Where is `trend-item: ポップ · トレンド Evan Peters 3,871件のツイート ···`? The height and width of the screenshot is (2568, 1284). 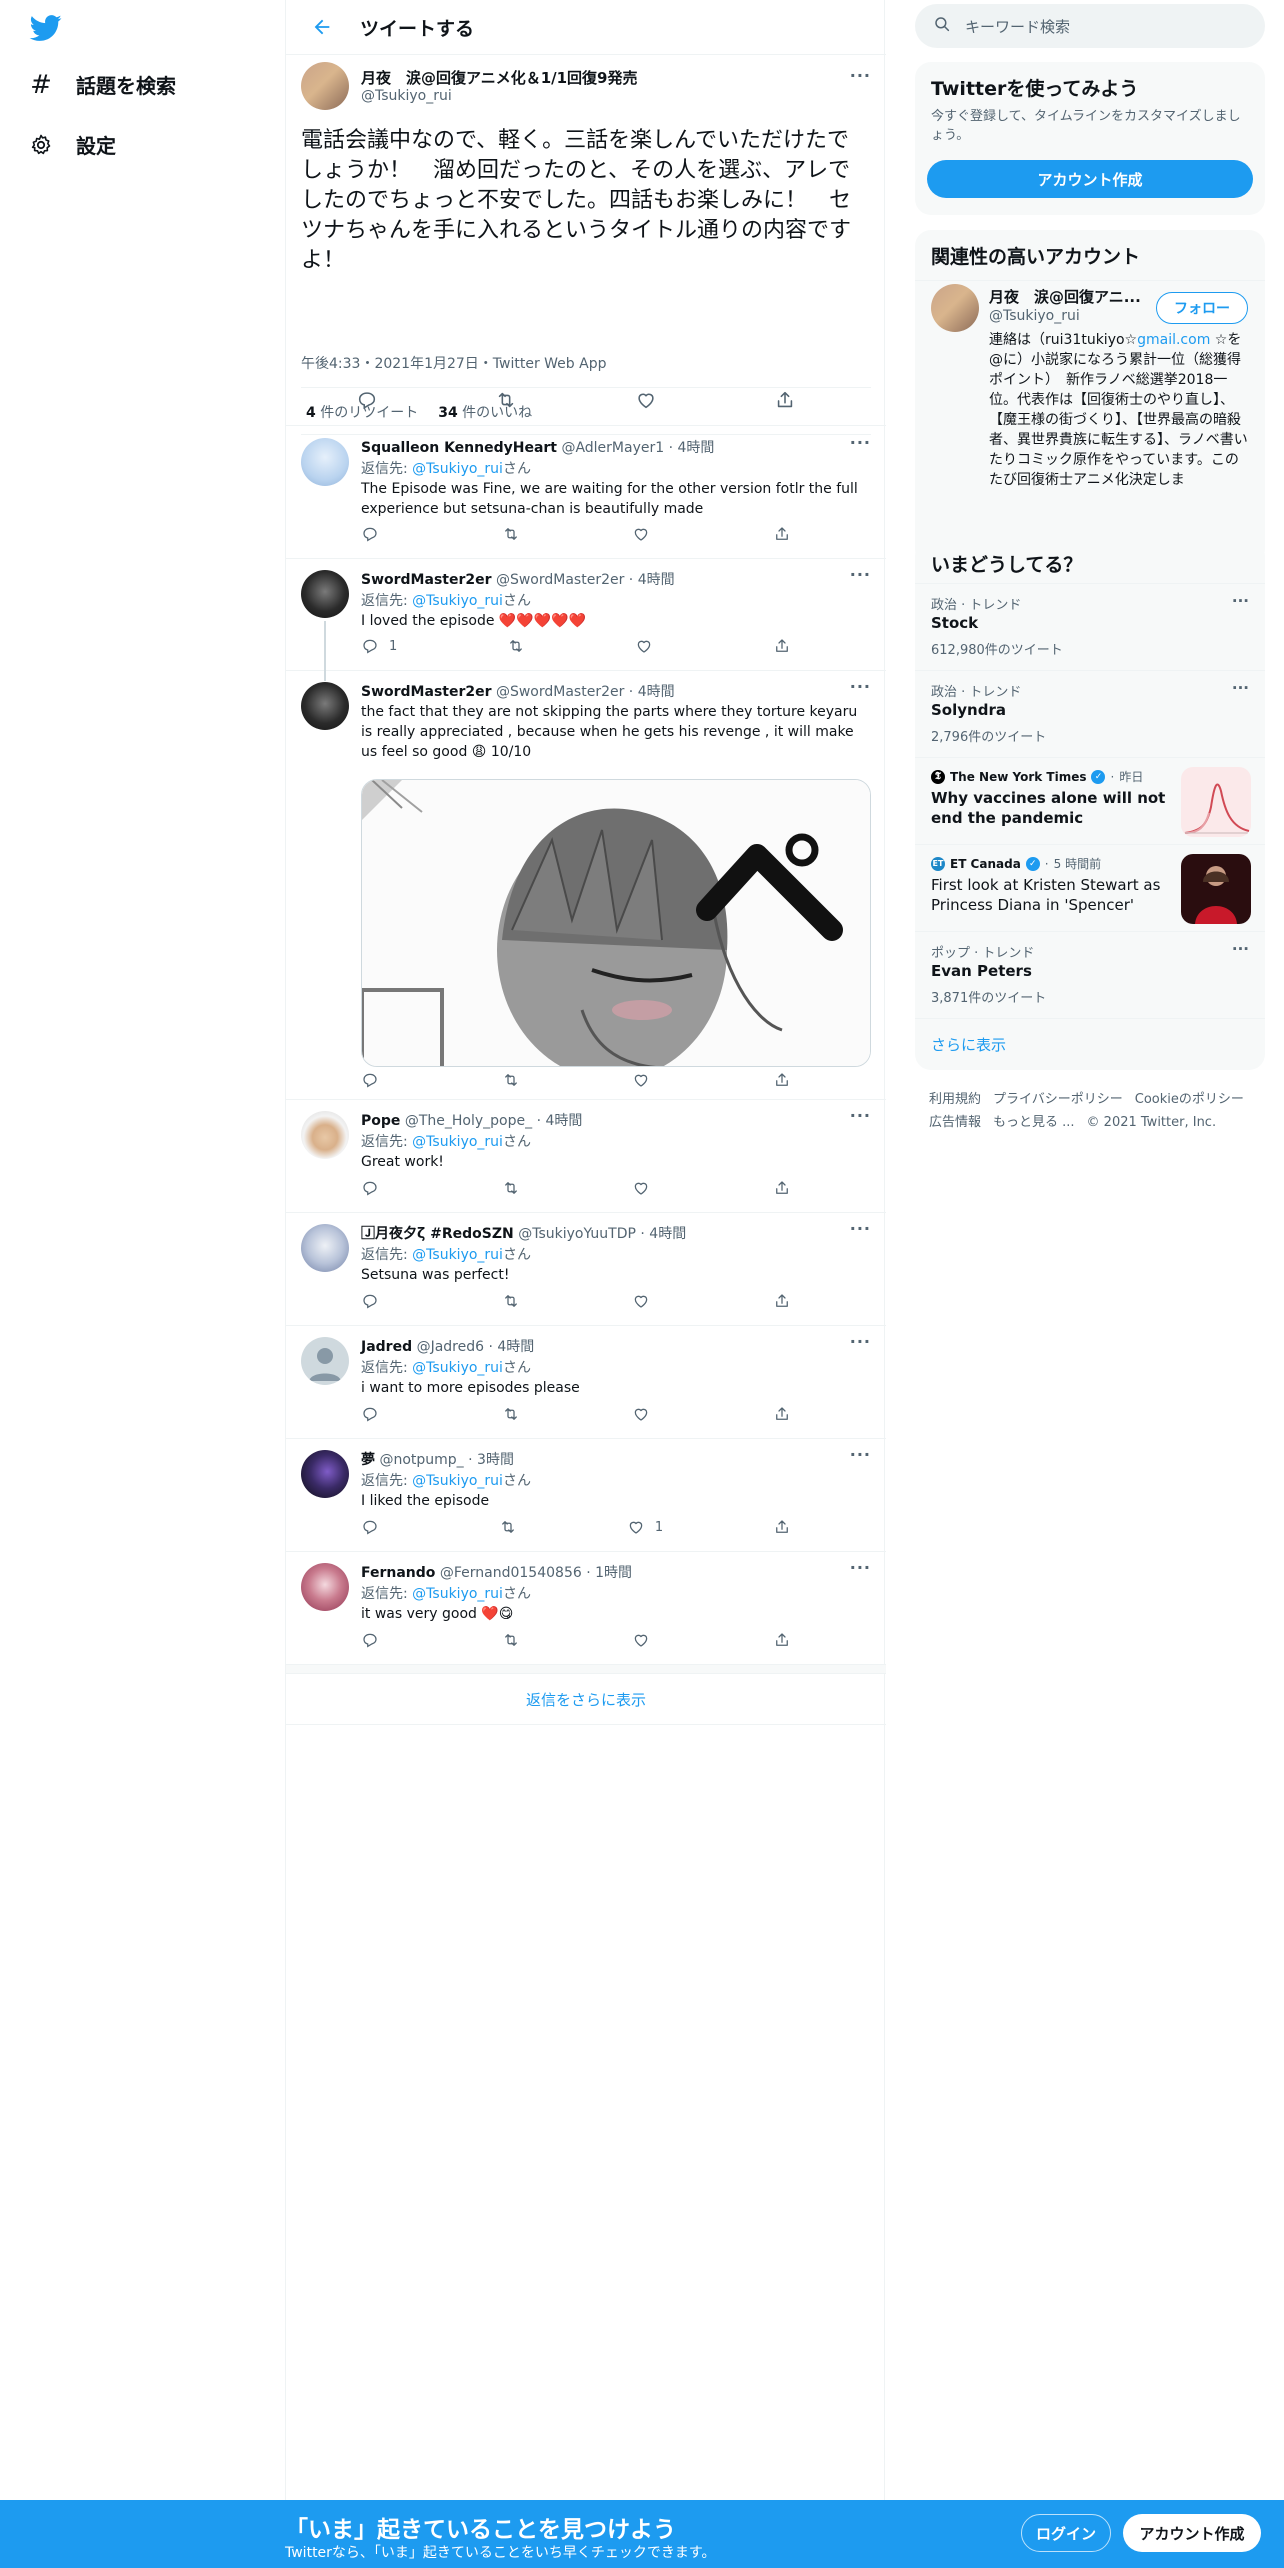 trend-item: ポップ · トレンド Evan Peters 3,871件のツイート ··· is located at coordinates (1090, 974).